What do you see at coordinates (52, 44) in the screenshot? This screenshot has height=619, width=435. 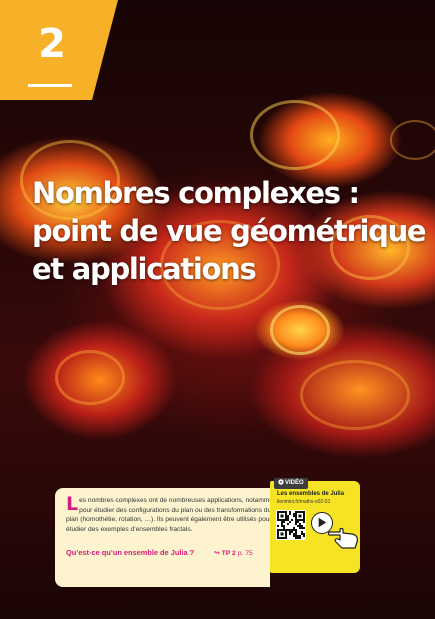 I see `chapter-number: 2` at bounding box center [52, 44].